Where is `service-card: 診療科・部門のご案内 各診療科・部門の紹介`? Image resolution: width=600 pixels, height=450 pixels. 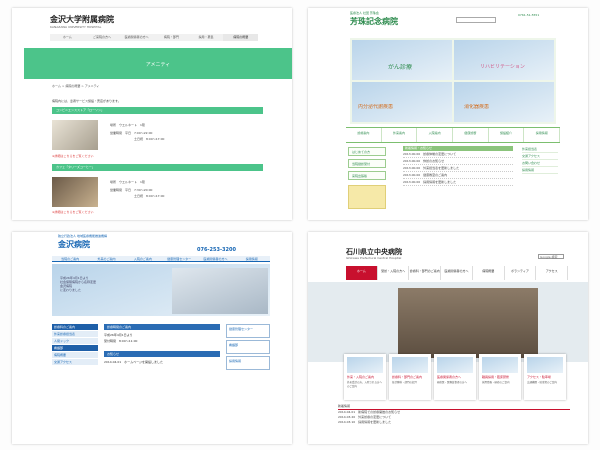 service-card: 診療科・部門のご案内 各診療科・部門の紹介 is located at coordinates (410, 377).